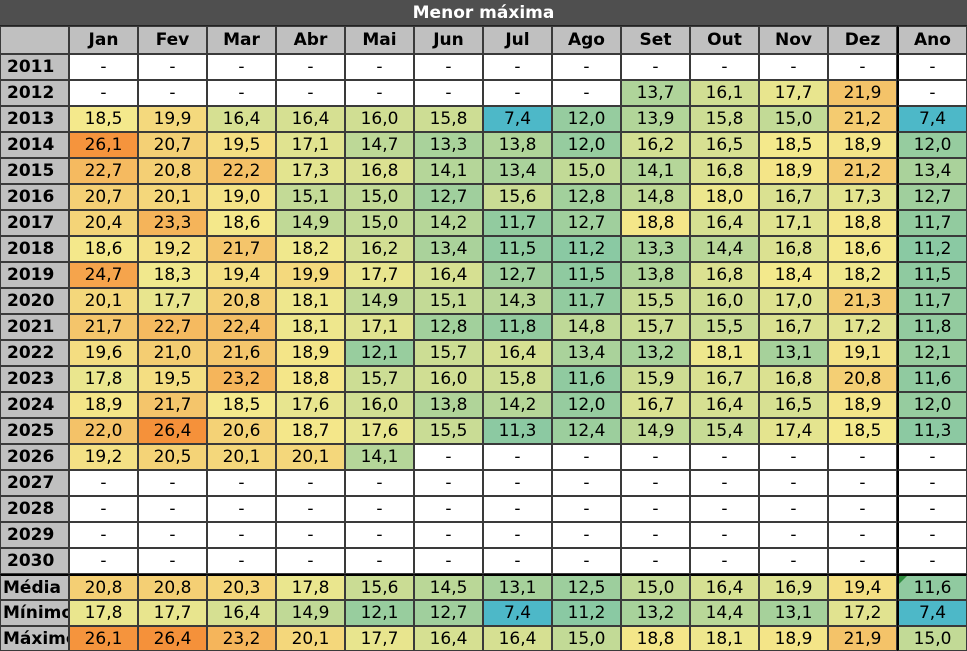  I want to click on data-cell: 19,5, so click(241, 145).